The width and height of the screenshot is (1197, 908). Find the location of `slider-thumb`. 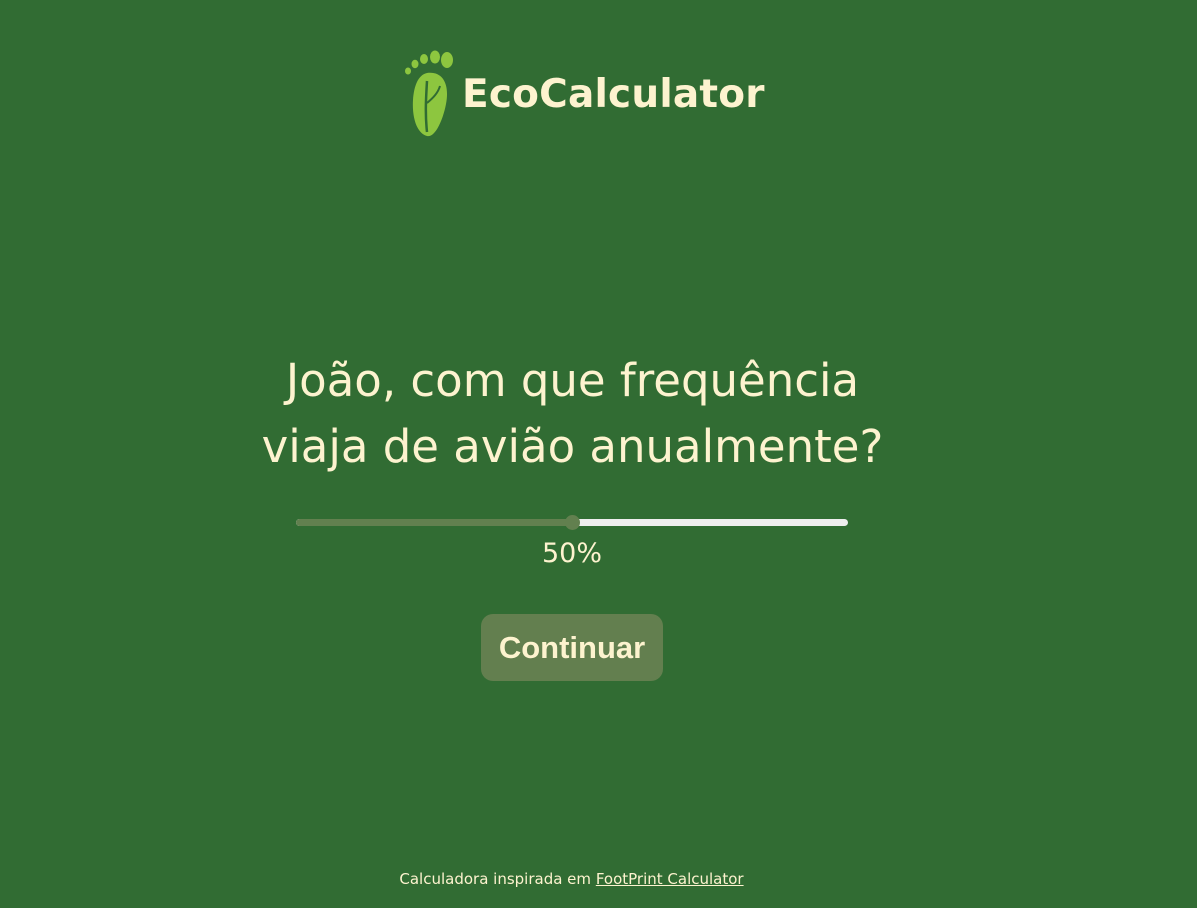

slider-thumb is located at coordinates (572, 522).